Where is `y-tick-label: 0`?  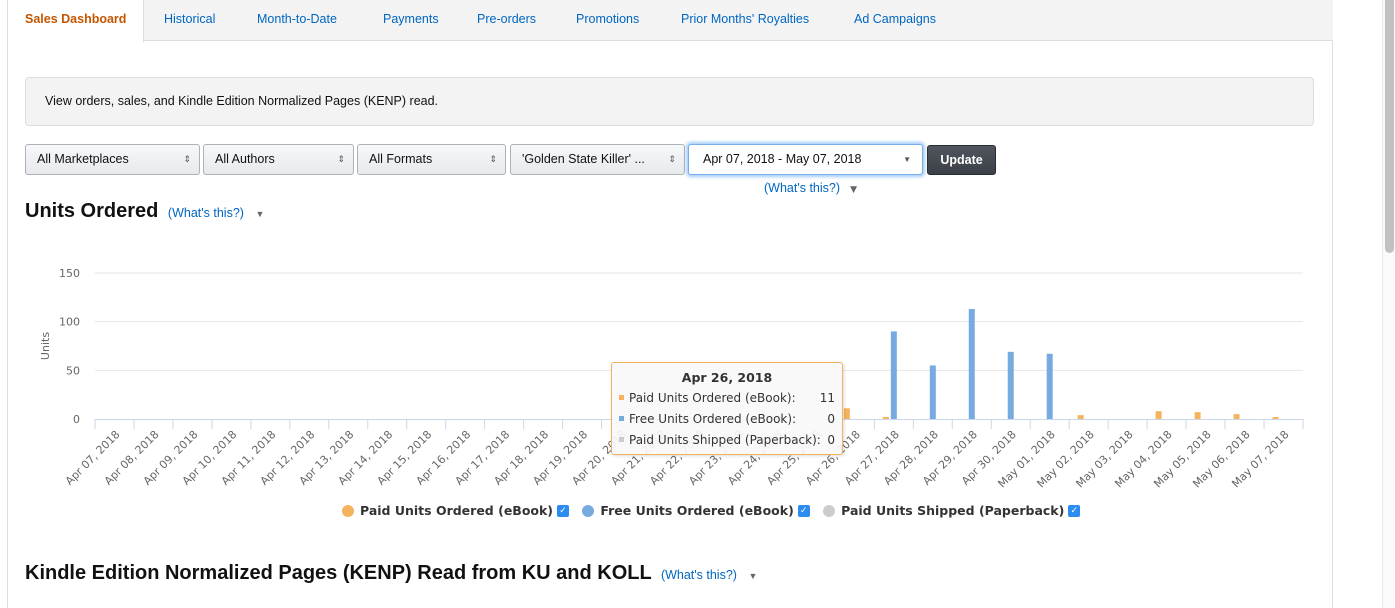
y-tick-label: 0 is located at coordinates (76, 419).